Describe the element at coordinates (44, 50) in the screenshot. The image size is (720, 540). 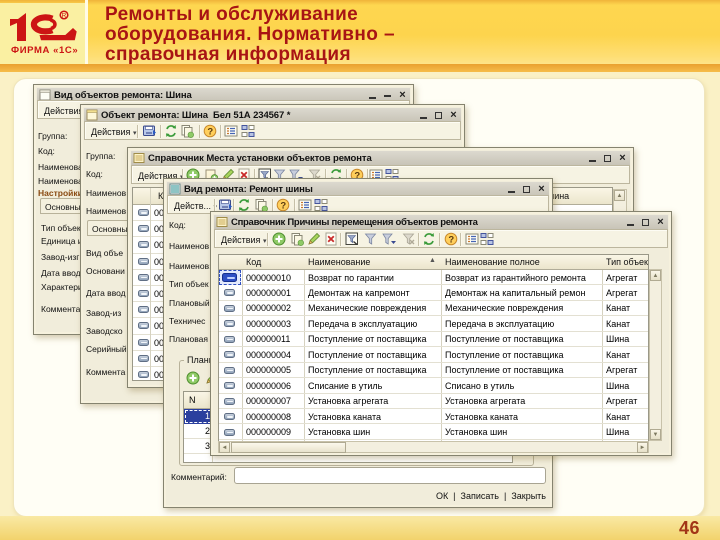
I see `svg-text: ФИРМА «1С»` at that location.